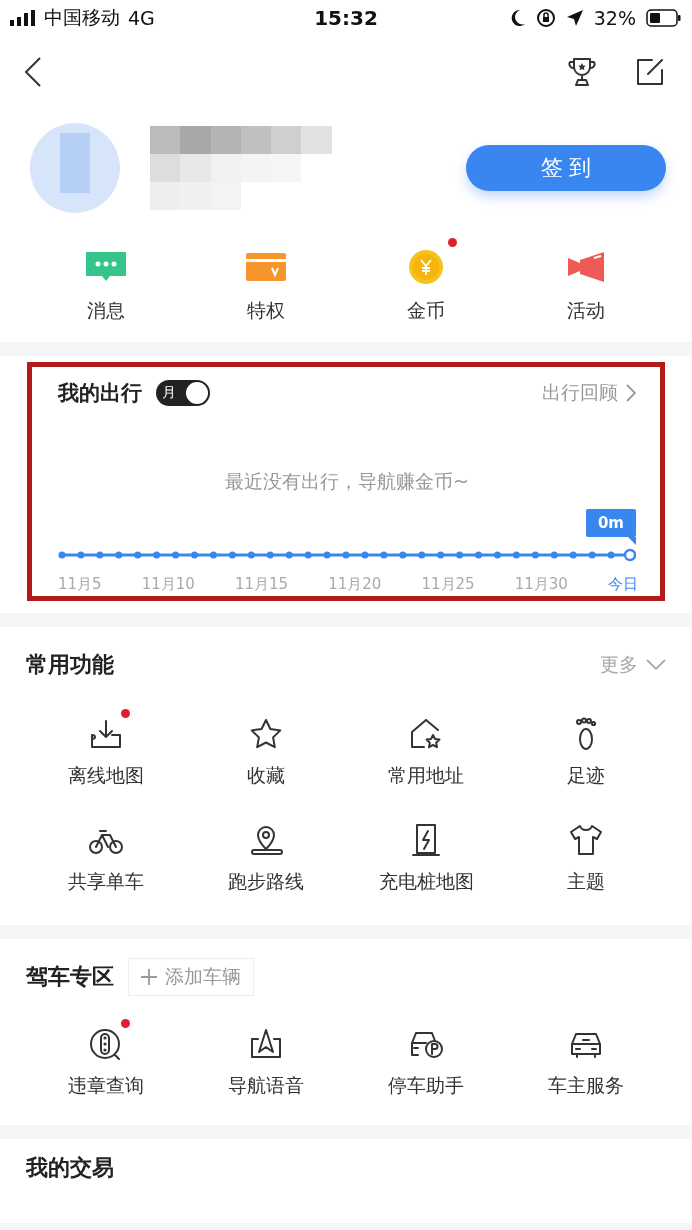 This screenshot has height=1230, width=692. I want to click on menu-label: 足迹, so click(586, 776).